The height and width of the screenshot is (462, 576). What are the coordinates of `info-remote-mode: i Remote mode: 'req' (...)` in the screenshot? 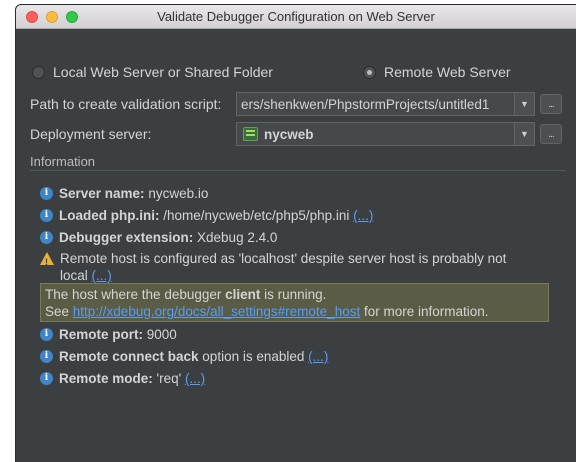 It's located at (301, 378).